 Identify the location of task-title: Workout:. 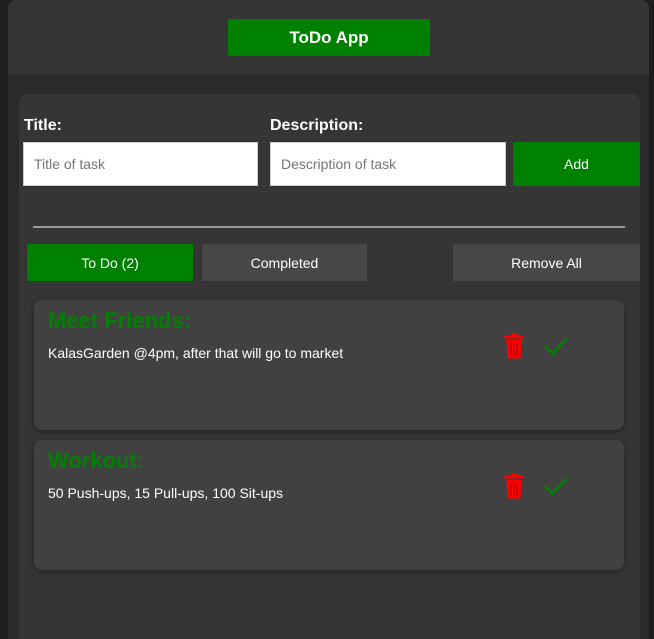
(96, 460).